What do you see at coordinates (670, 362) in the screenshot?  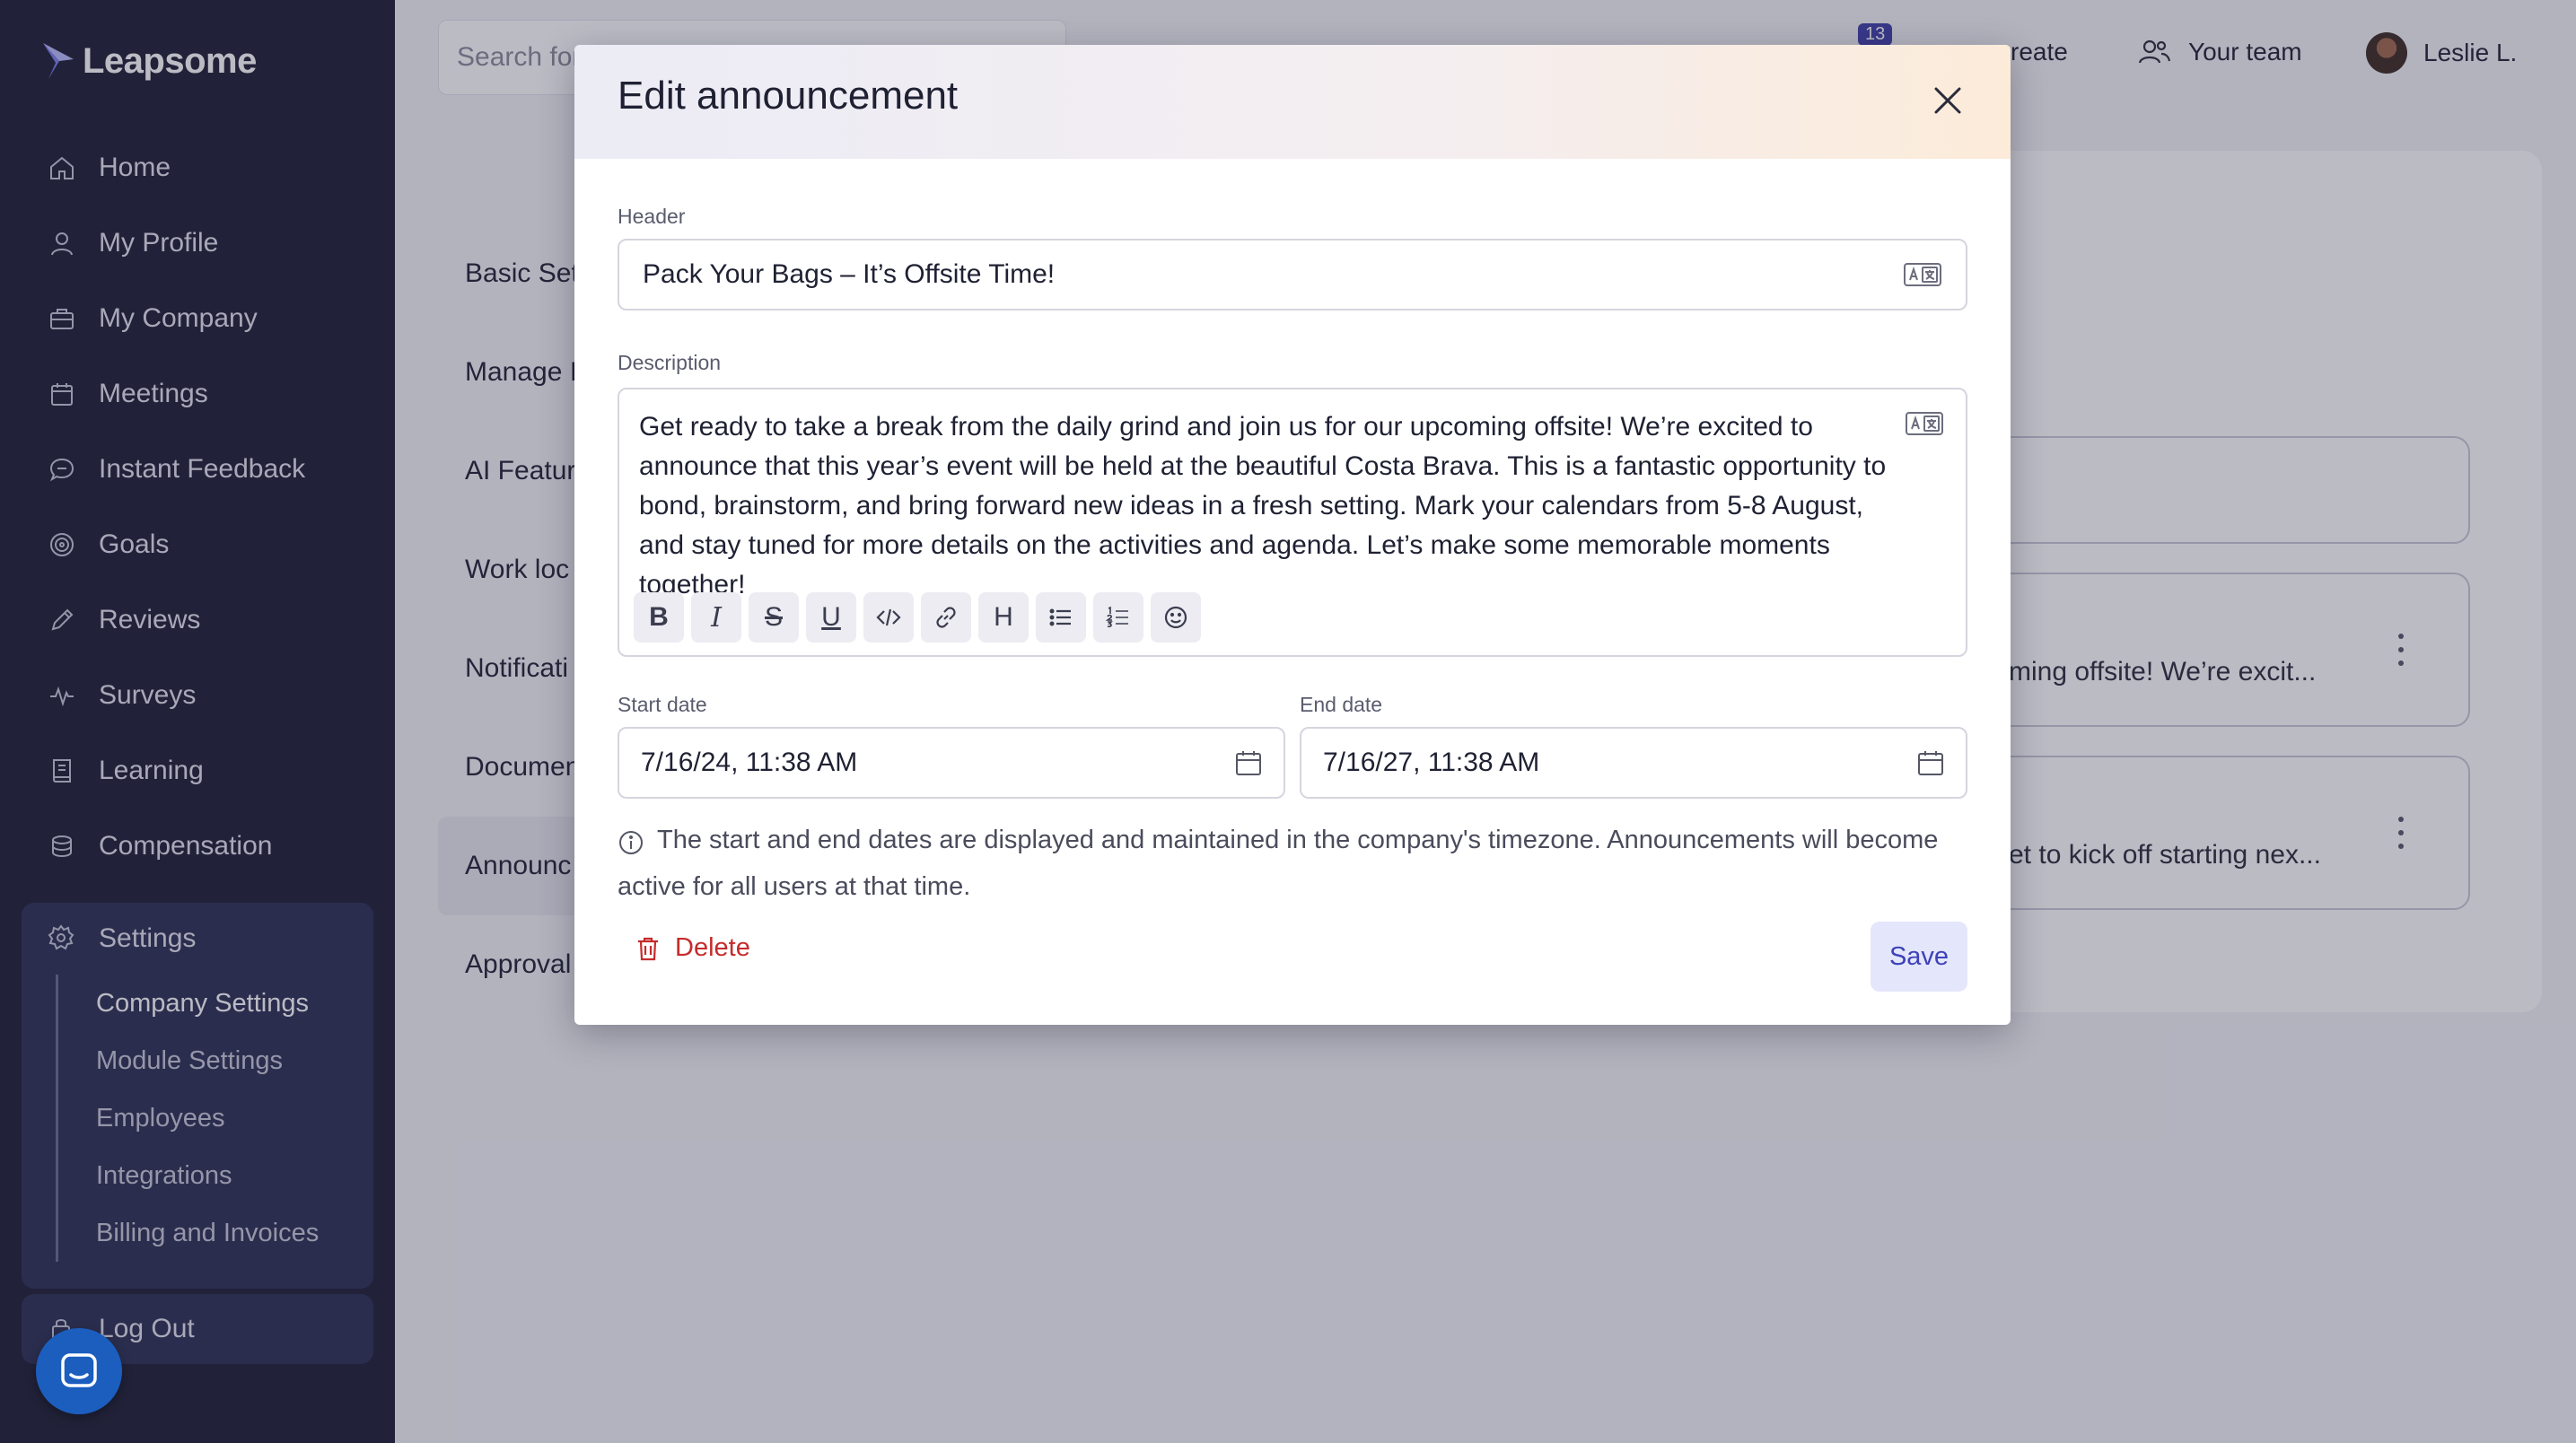 I see `description-label: Description` at bounding box center [670, 362].